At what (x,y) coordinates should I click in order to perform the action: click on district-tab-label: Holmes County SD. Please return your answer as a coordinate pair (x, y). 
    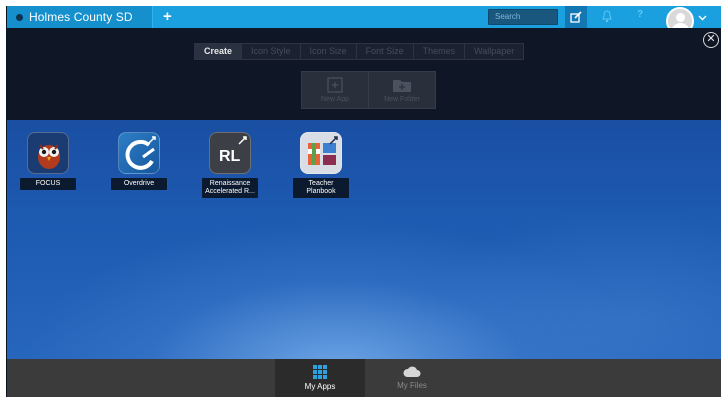
    Looking at the image, I should click on (81, 17).